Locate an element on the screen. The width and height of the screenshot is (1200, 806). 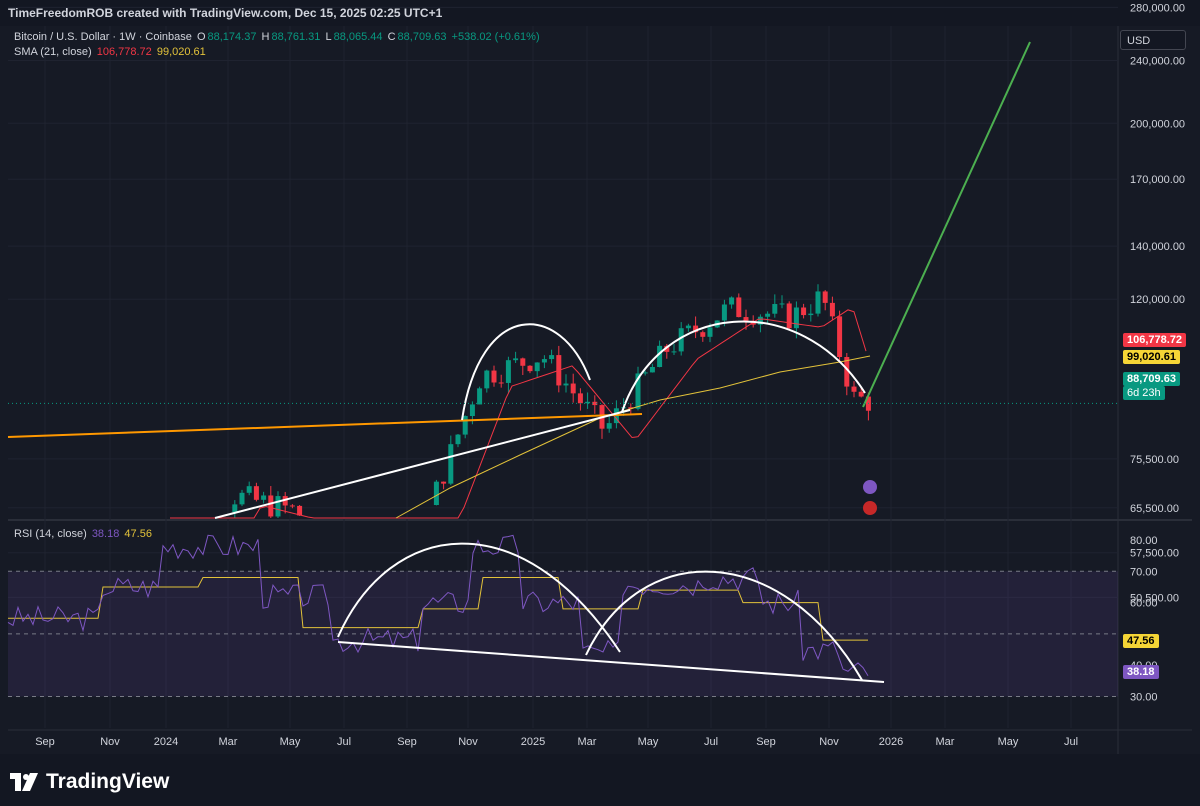
rsi-axis-label: 30.00 is located at coordinates (1144, 698).